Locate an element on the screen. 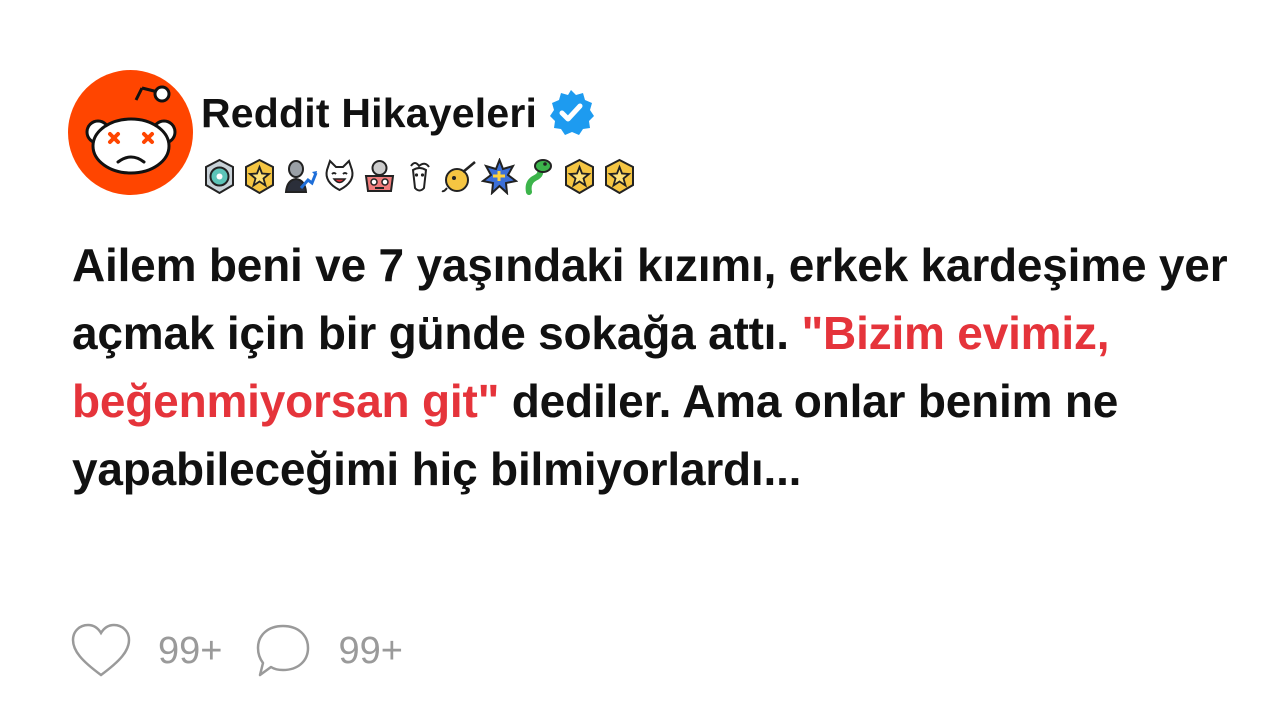 This screenshot has width=1280, height=720. heart-icon is located at coordinates (101, 650).